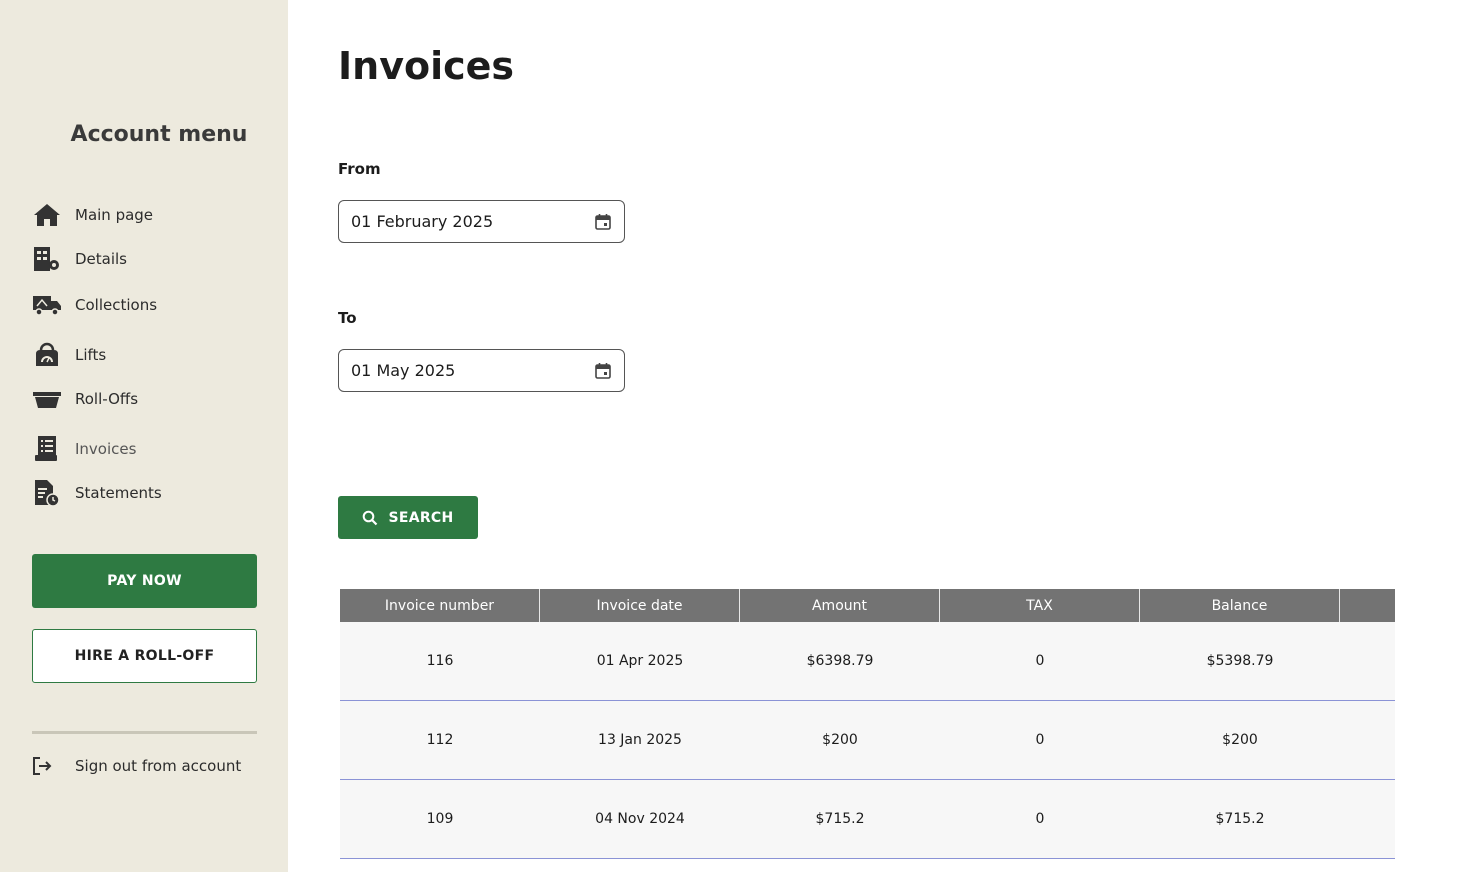 The height and width of the screenshot is (872, 1470). What do you see at coordinates (144, 732) in the screenshot?
I see `sidebar-divider` at bounding box center [144, 732].